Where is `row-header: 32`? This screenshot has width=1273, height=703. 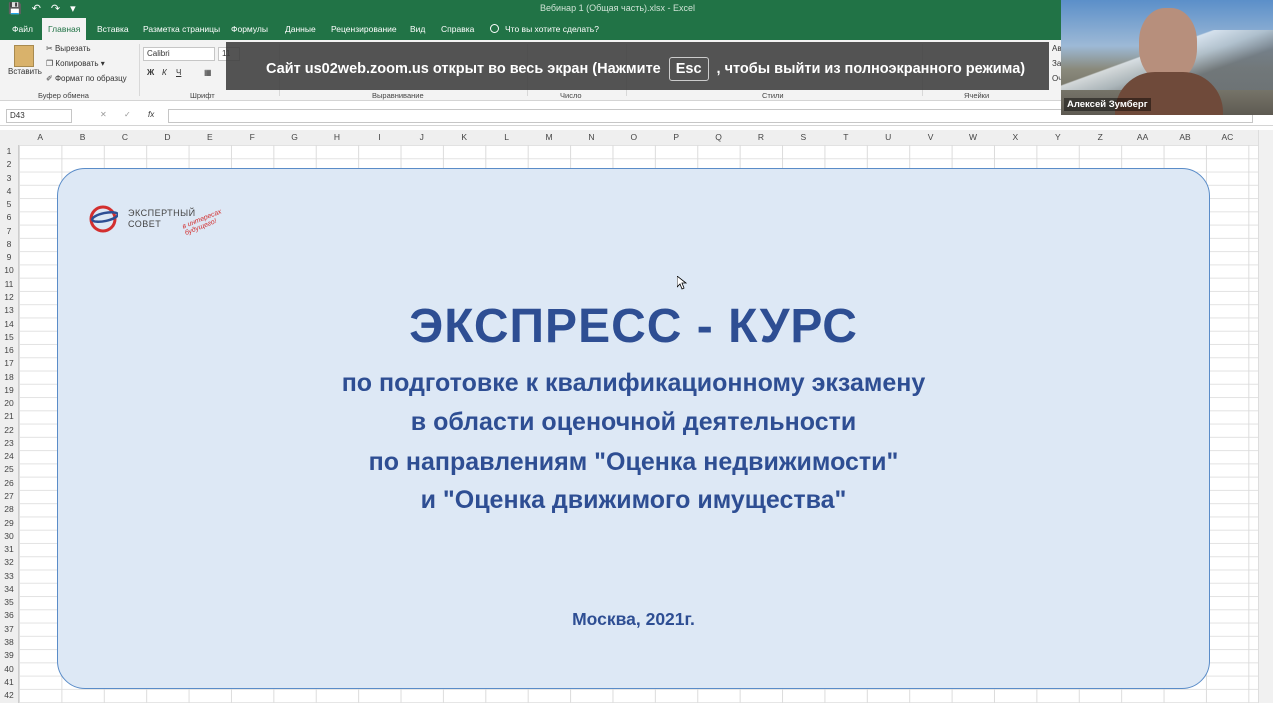 row-header: 32 is located at coordinates (9, 562).